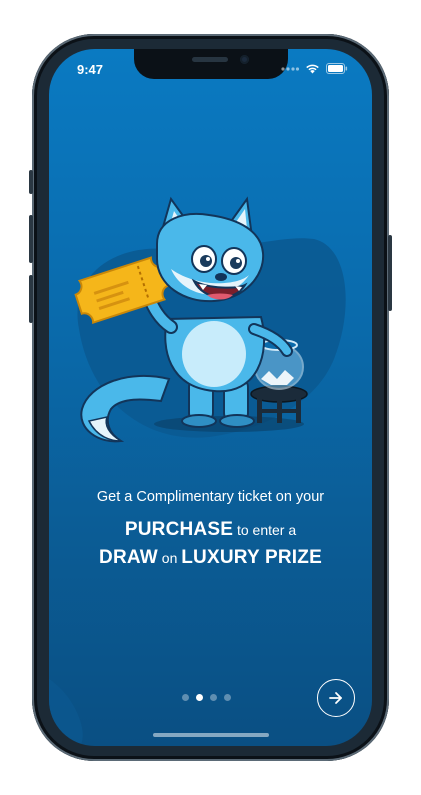  I want to click on onboarding-line-3: DRAW on LUXURY PRIZE, so click(210, 558).